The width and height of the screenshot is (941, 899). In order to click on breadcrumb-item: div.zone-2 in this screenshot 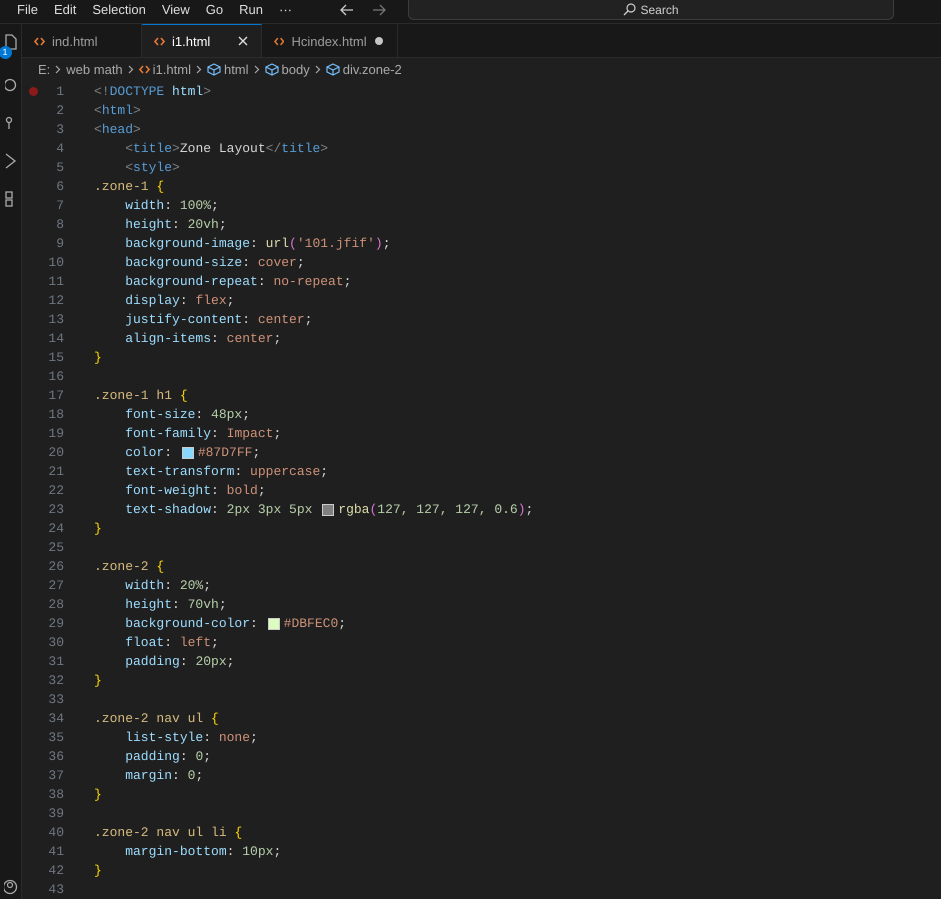, I will do `click(364, 69)`.